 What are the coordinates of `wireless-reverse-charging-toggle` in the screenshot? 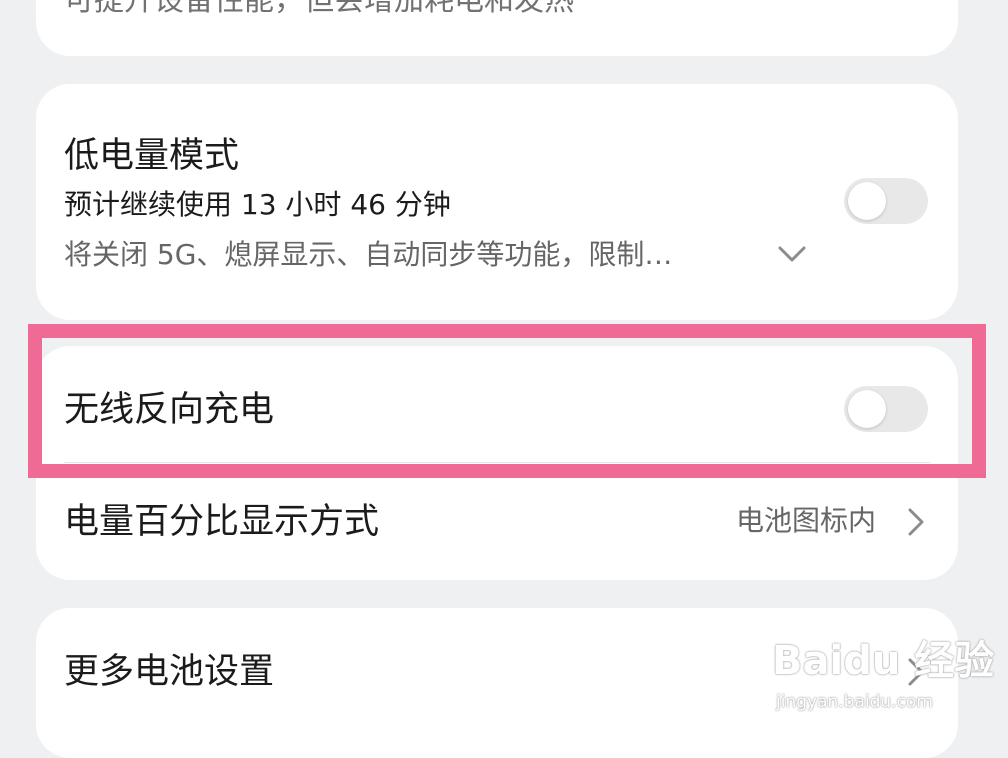 It's located at (886, 409).